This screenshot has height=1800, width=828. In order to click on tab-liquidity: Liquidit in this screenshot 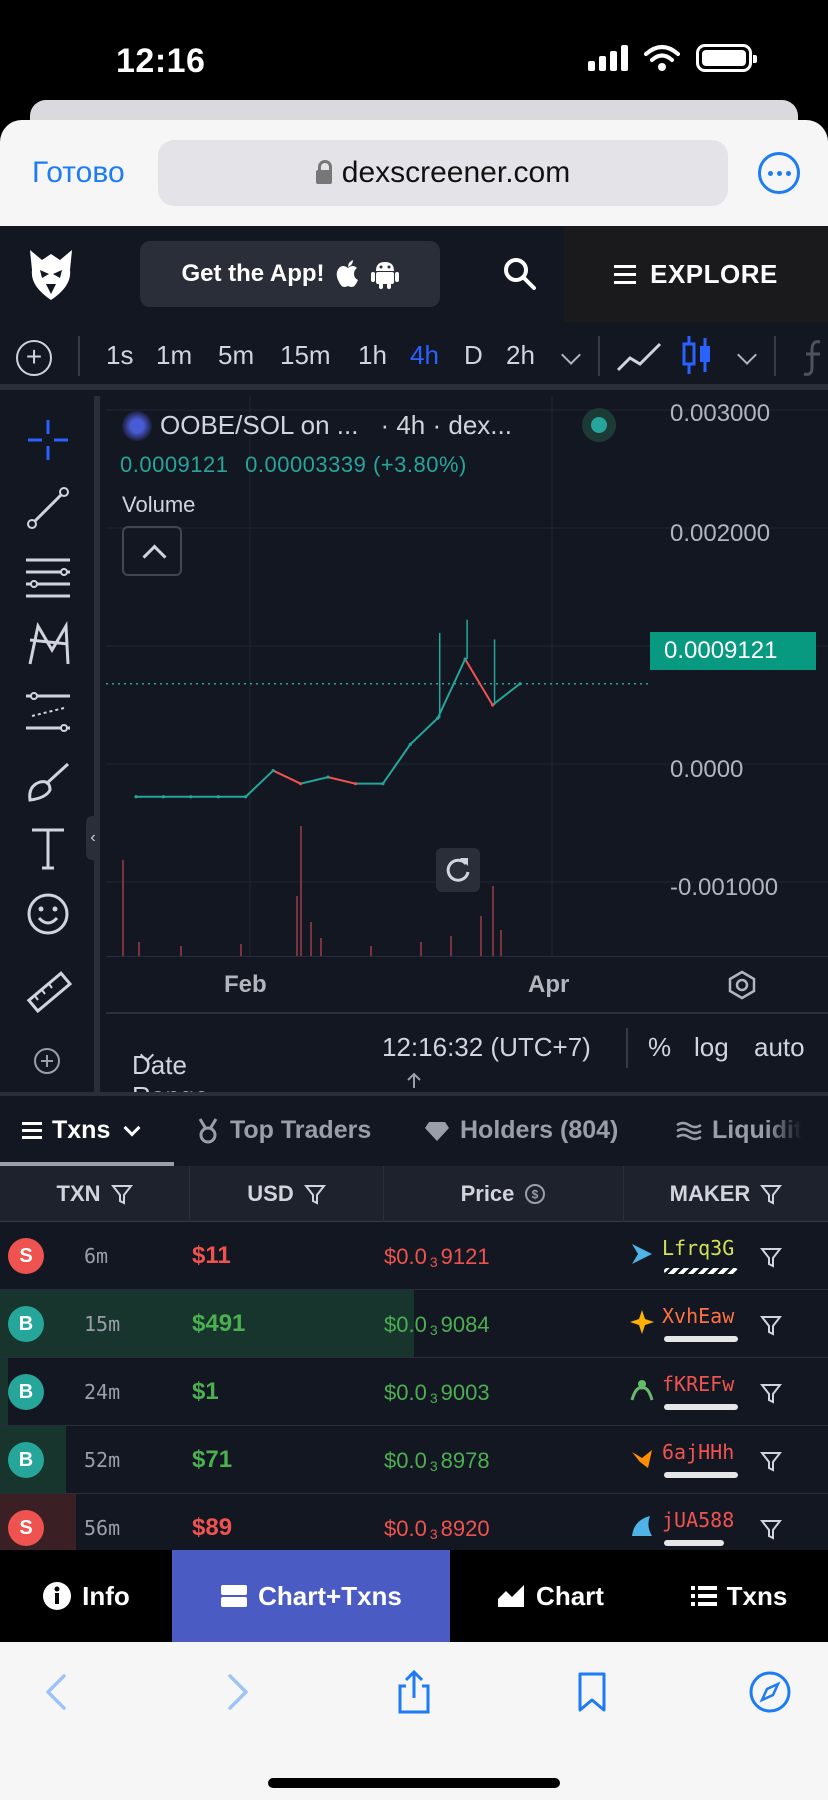, I will do `click(739, 1130)`.